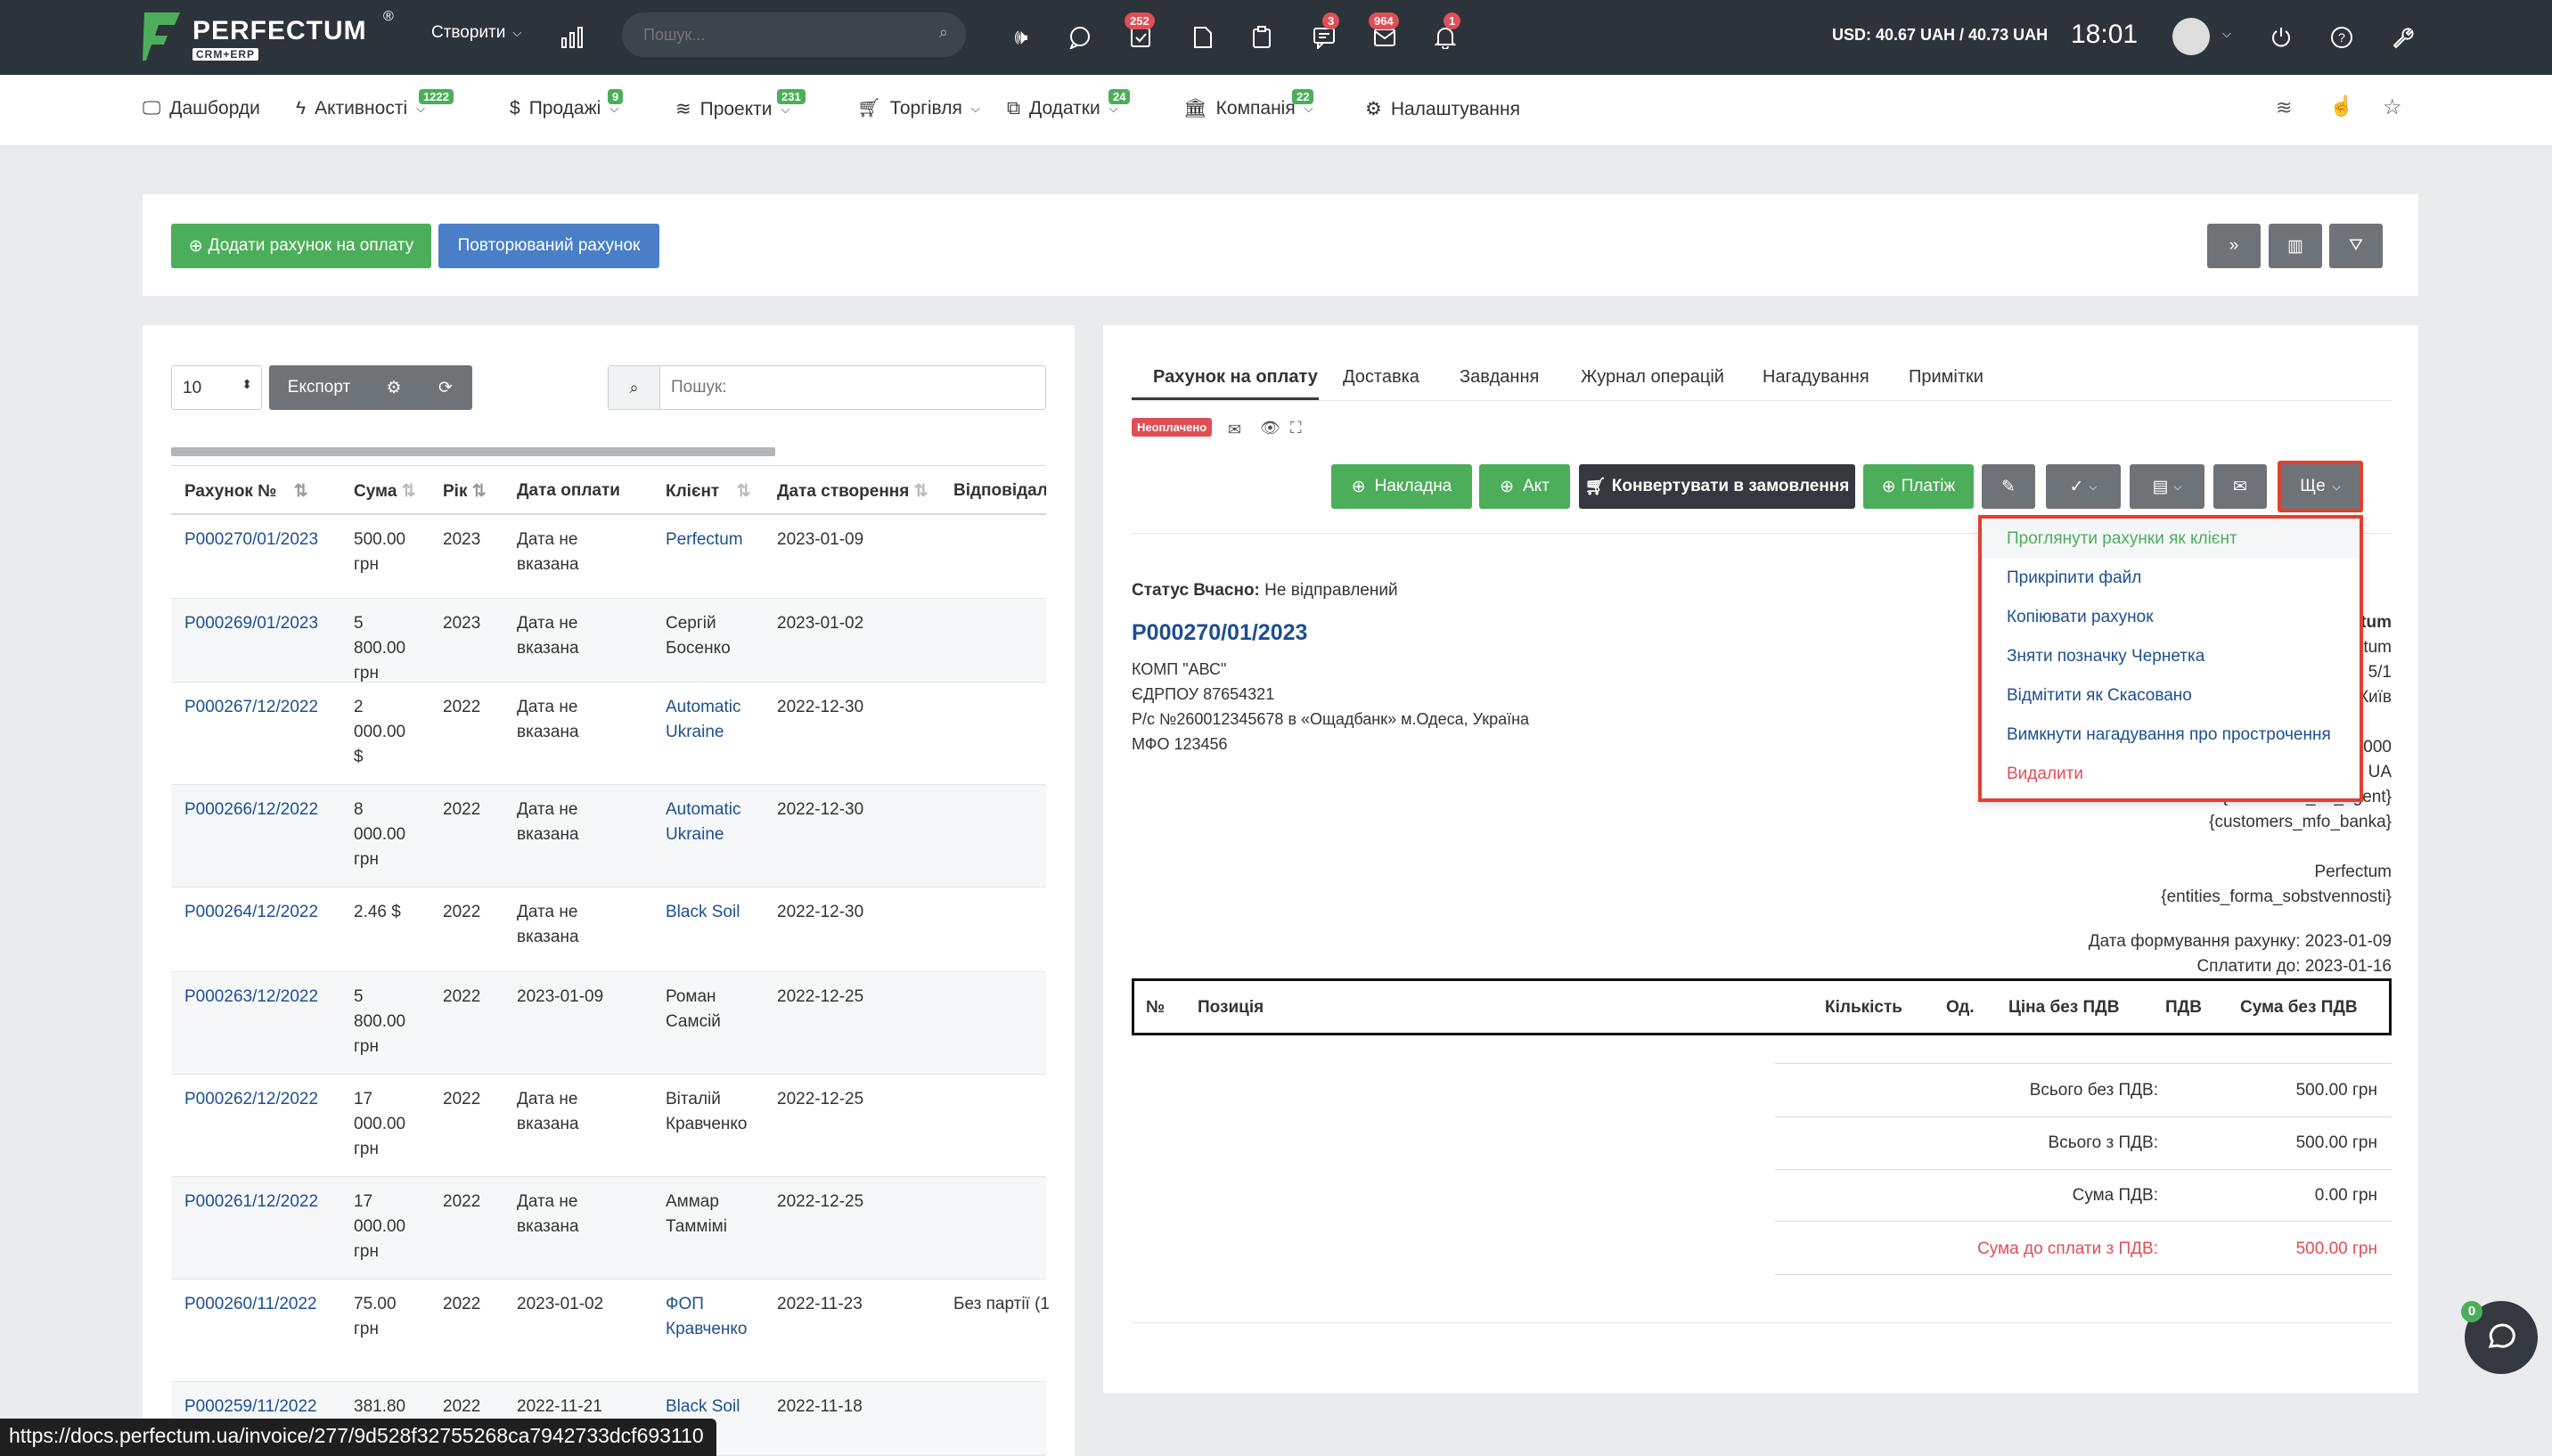  Describe the element at coordinates (1021, 37) in the screenshot. I see `announcement-icon: 🕪` at that location.